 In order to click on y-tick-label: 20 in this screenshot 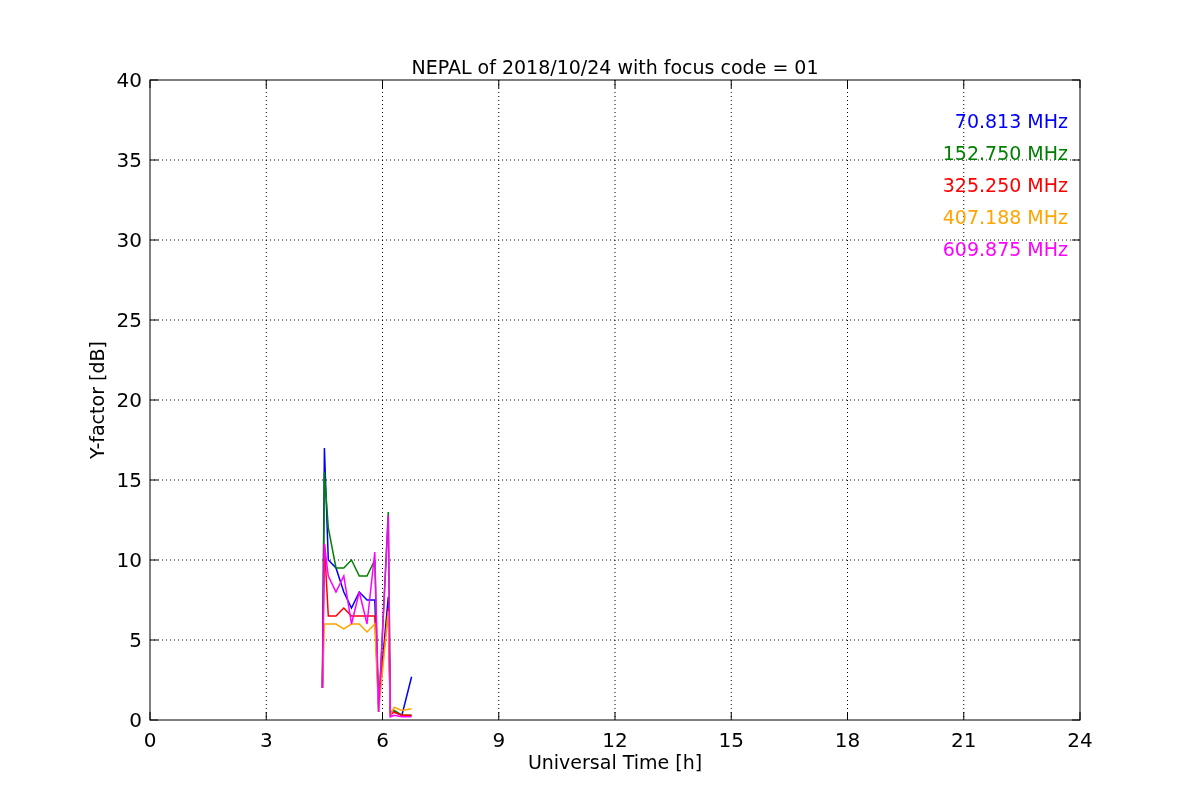, I will do `click(129, 400)`.